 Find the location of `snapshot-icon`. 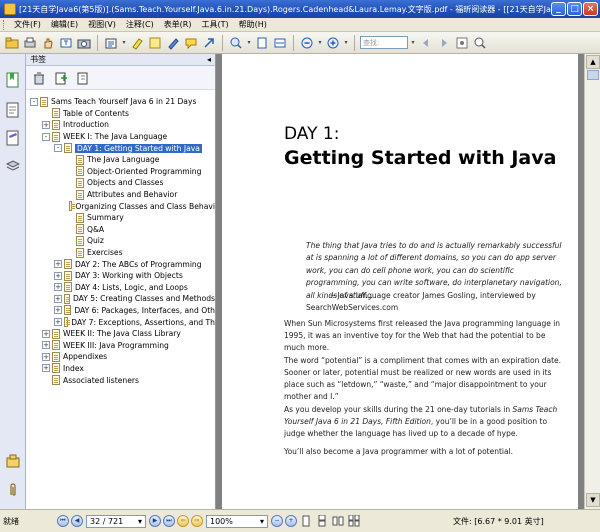

snapshot-icon is located at coordinates (84, 43).